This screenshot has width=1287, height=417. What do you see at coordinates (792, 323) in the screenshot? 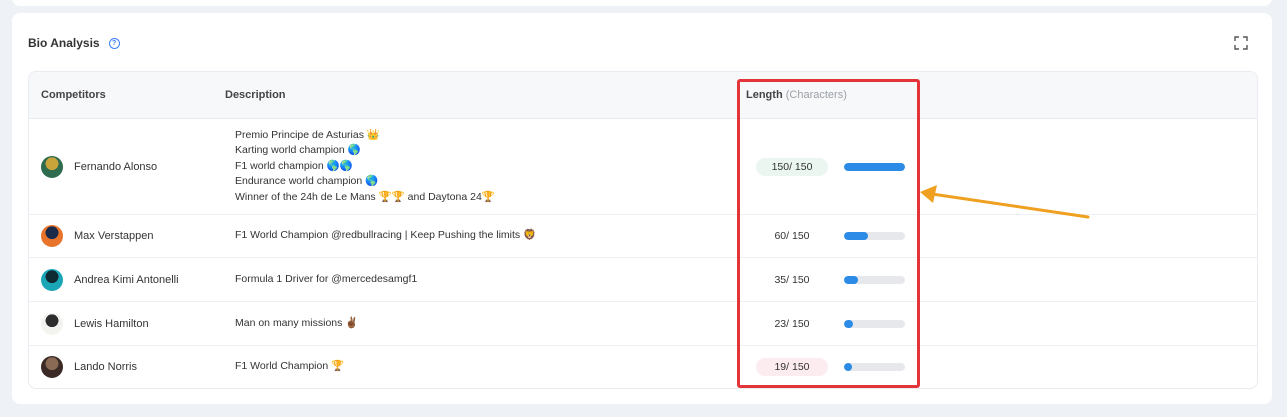
I see `length-value: 23/ 150` at bounding box center [792, 323].